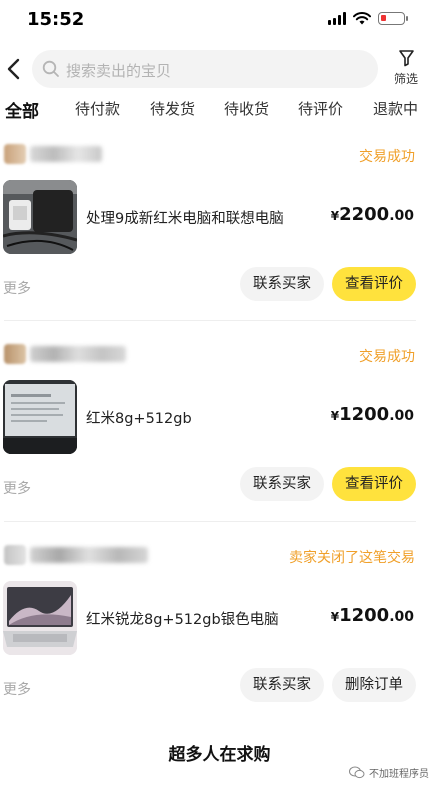 The image size is (439, 794). Describe the element at coordinates (219, 22) in the screenshot. I see `status-bar: 15:52` at that location.